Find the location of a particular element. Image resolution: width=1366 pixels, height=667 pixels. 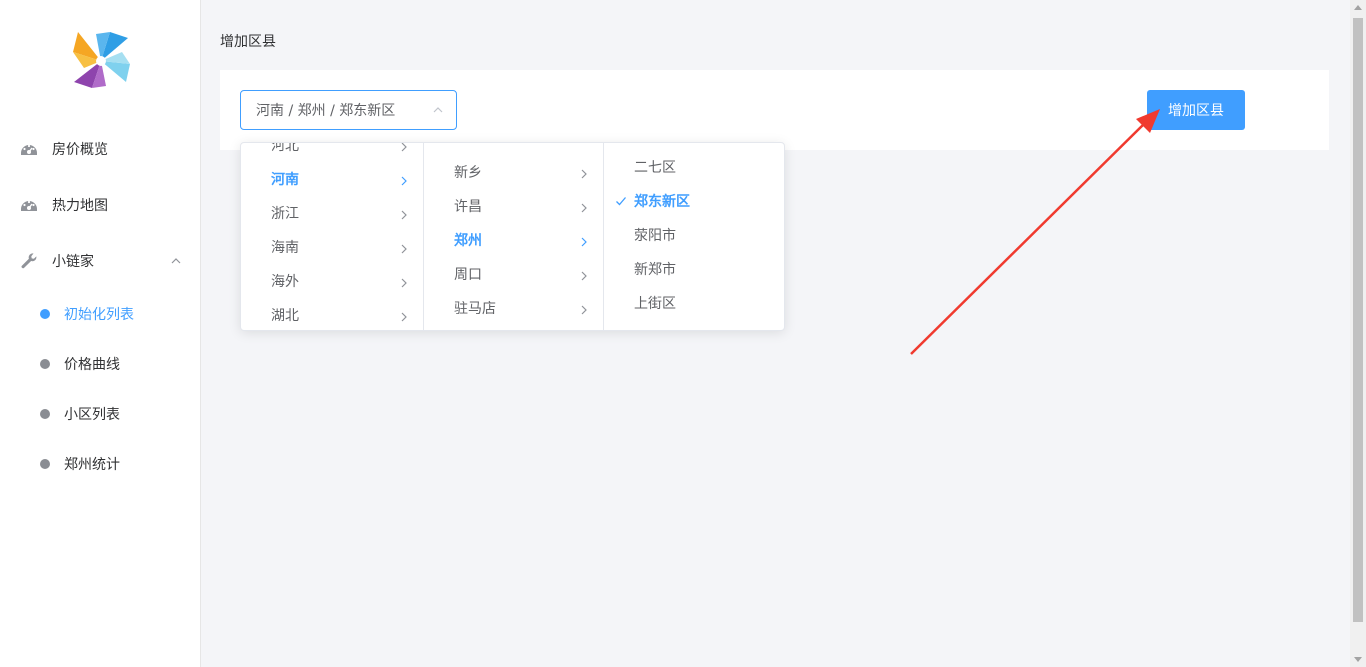

option-label: 河南 is located at coordinates (285, 180).